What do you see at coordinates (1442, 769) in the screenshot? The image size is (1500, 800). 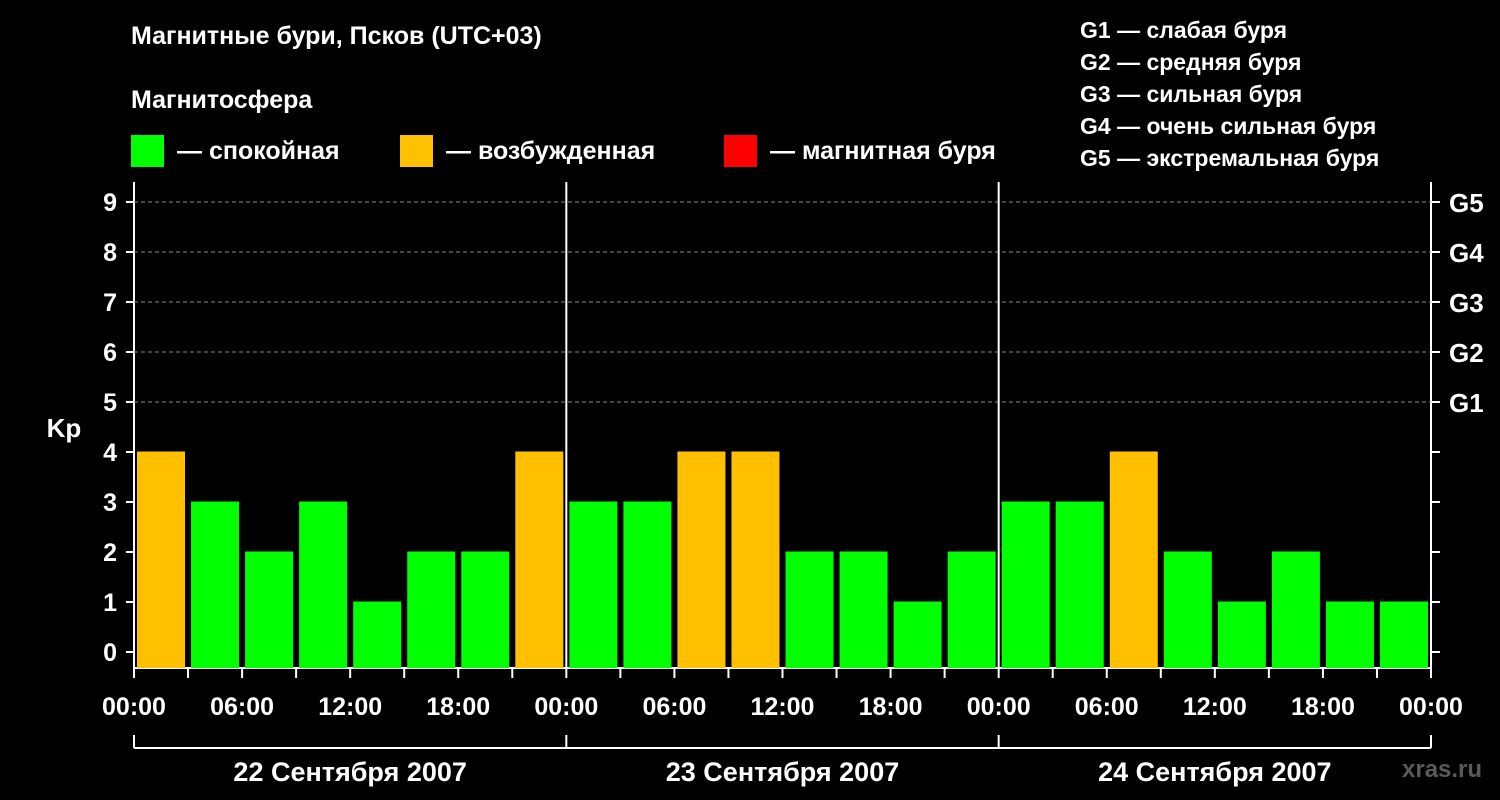 I see `watermark: xras.ru` at bounding box center [1442, 769].